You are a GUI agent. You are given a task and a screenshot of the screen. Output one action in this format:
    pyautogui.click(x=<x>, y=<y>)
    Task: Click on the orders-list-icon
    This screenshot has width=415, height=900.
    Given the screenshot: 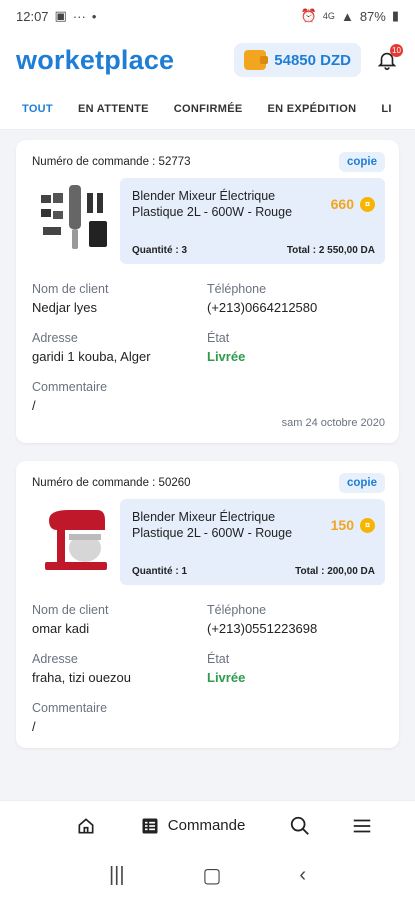 What is the action you would take?
    pyautogui.click(x=150, y=825)
    